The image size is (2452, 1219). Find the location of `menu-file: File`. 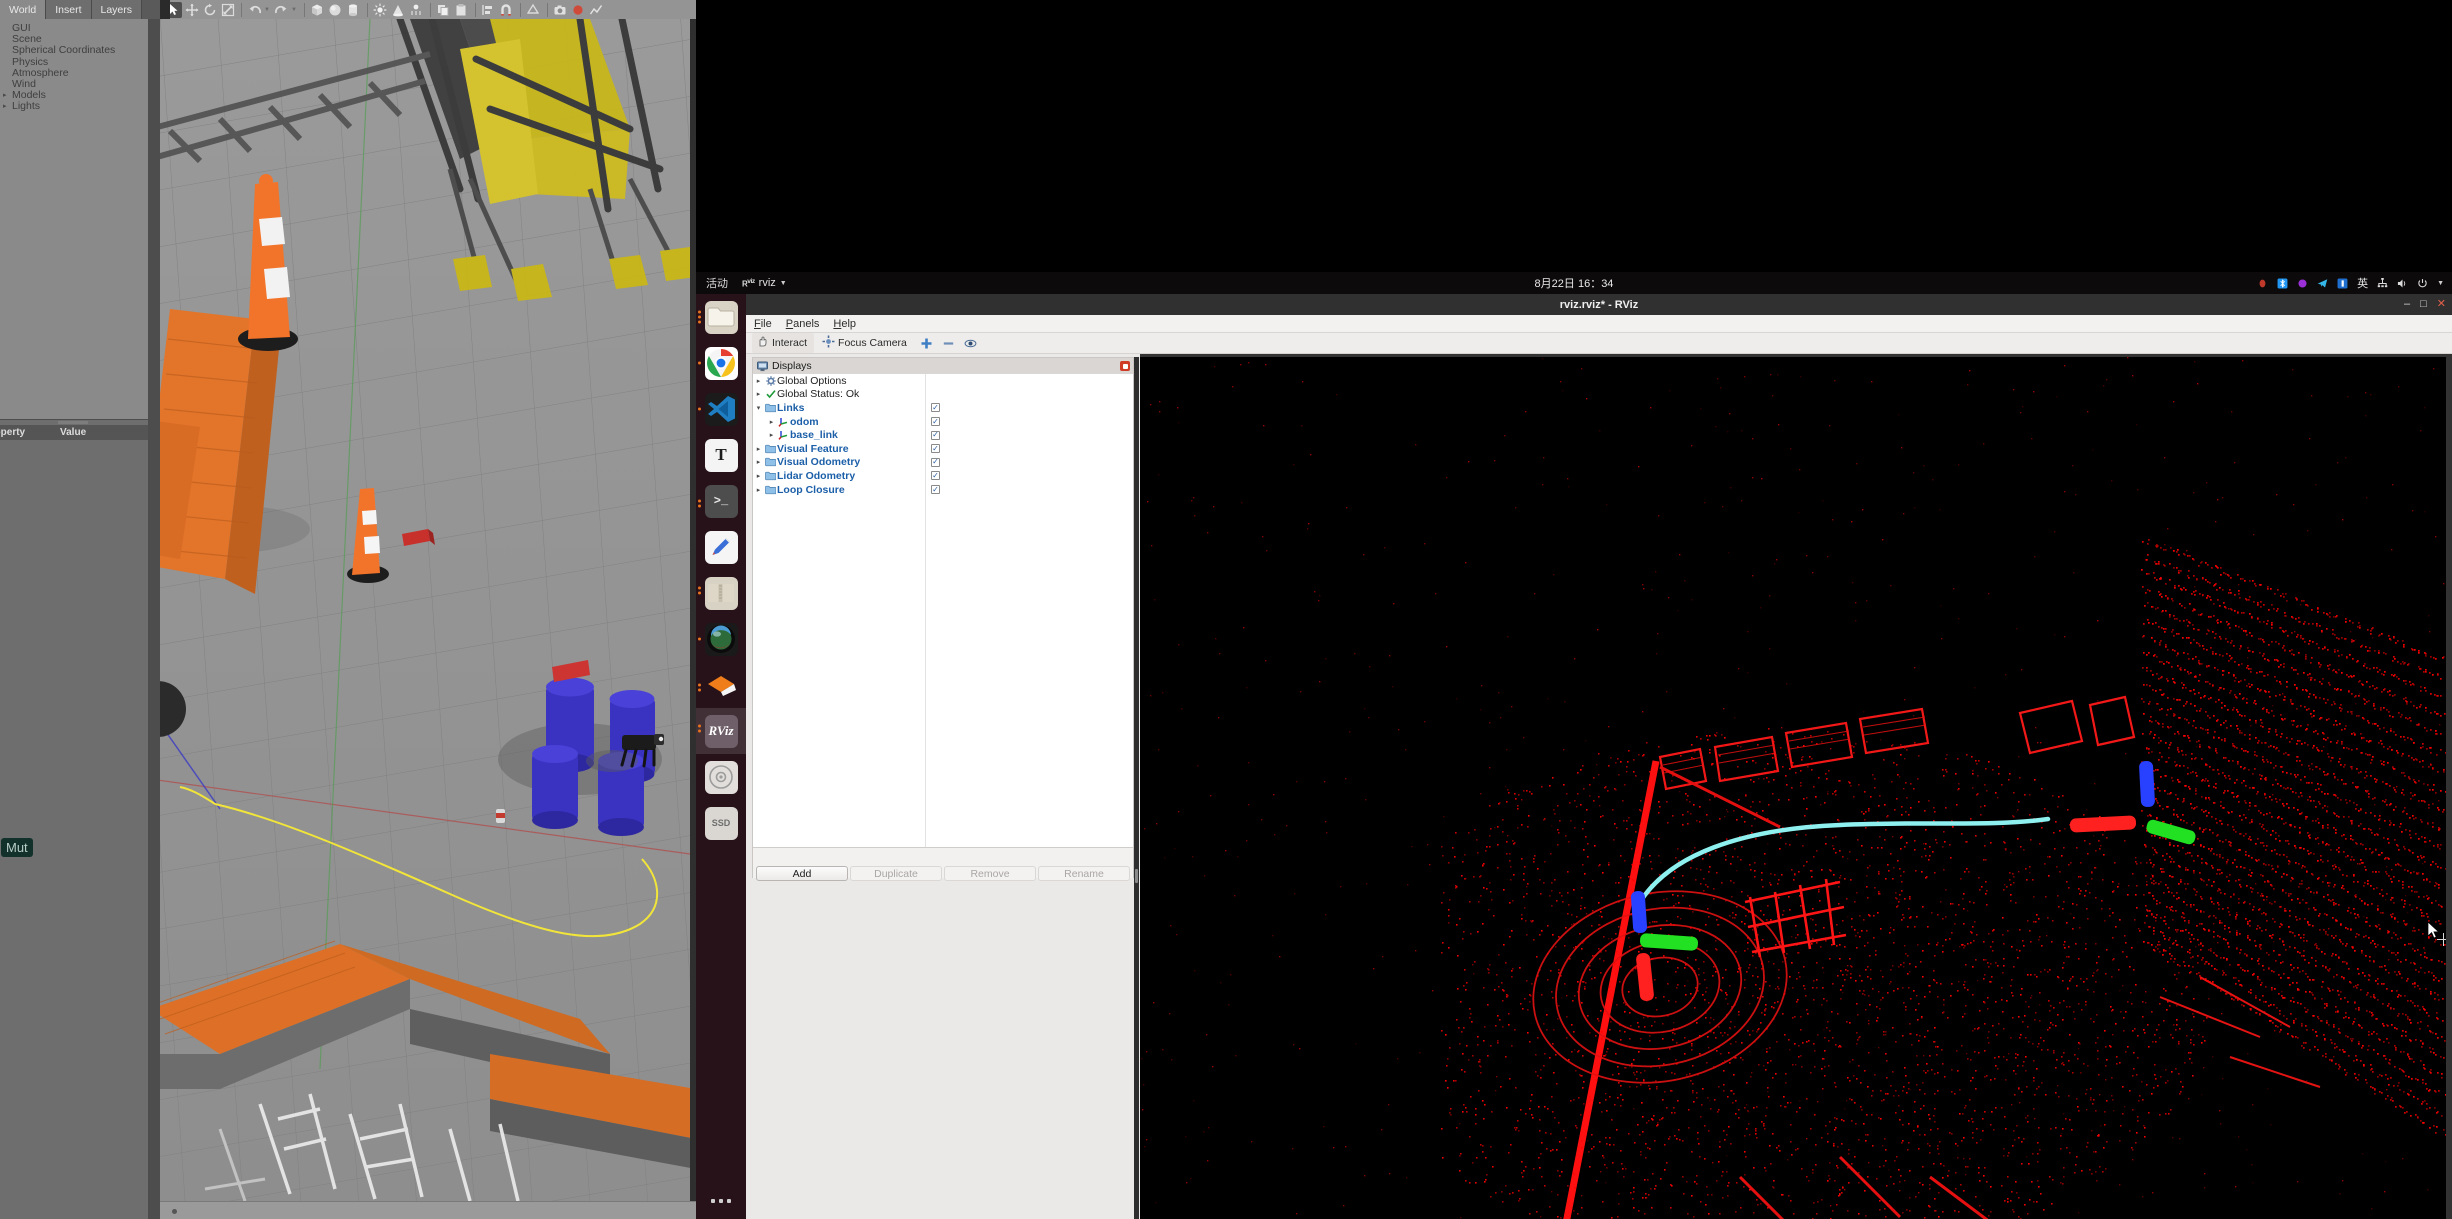

menu-file: File is located at coordinates (763, 324).